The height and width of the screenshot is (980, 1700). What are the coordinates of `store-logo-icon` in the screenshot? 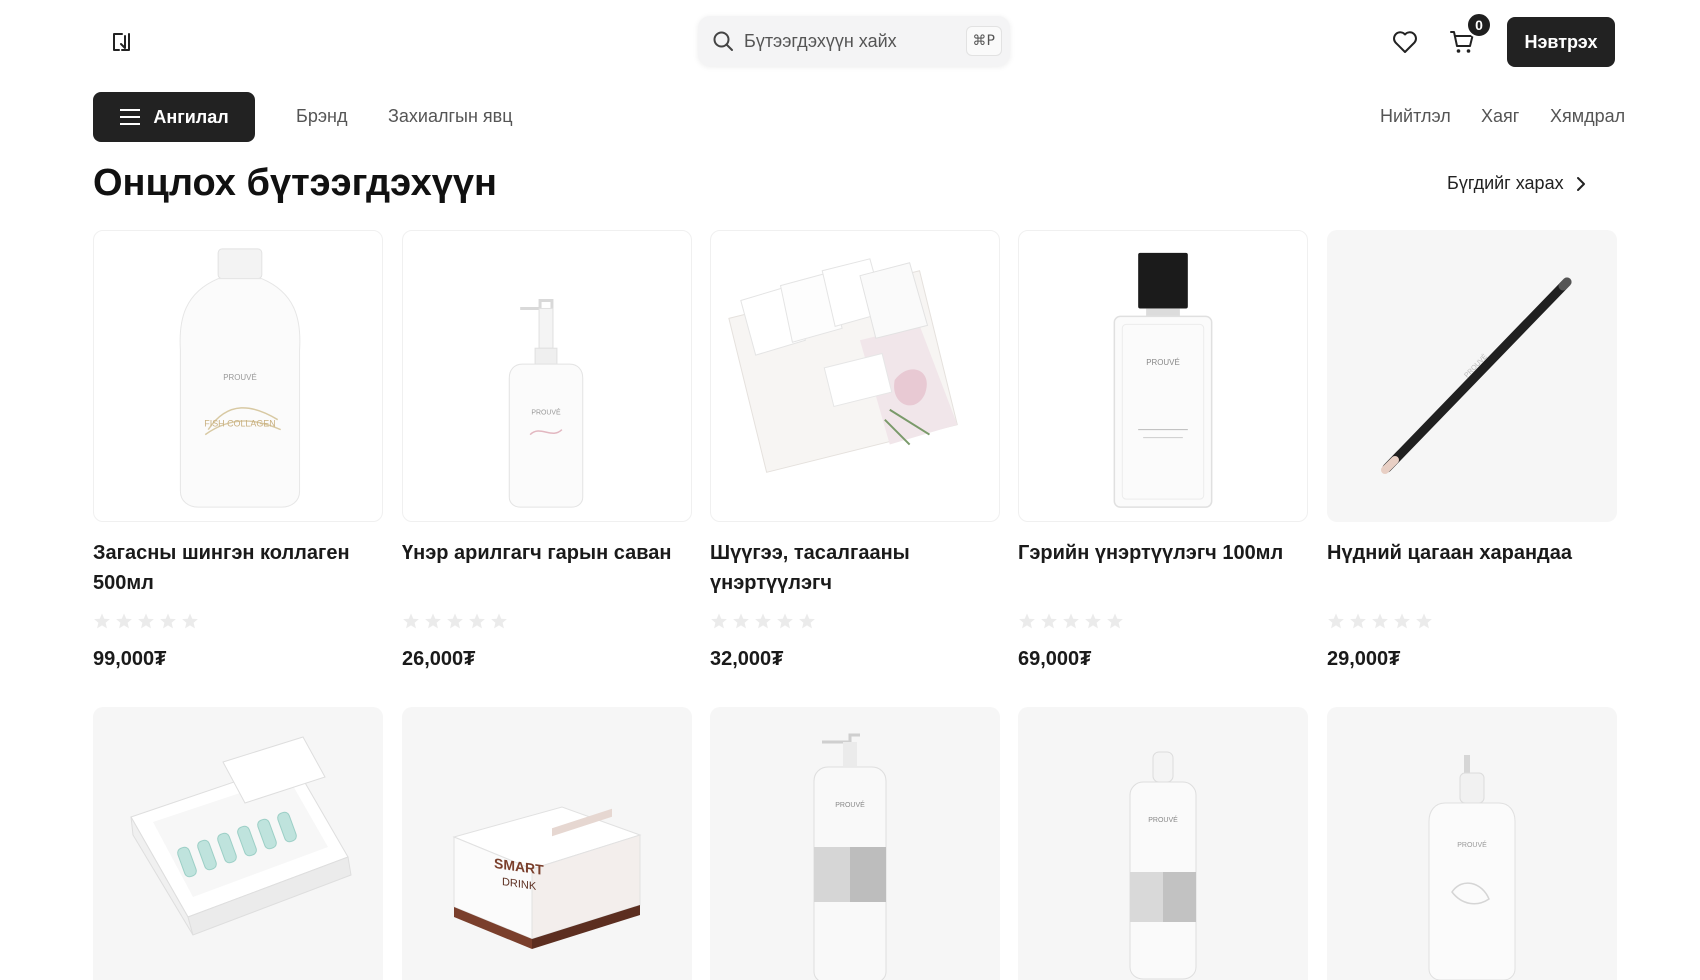 It's located at (122, 42).